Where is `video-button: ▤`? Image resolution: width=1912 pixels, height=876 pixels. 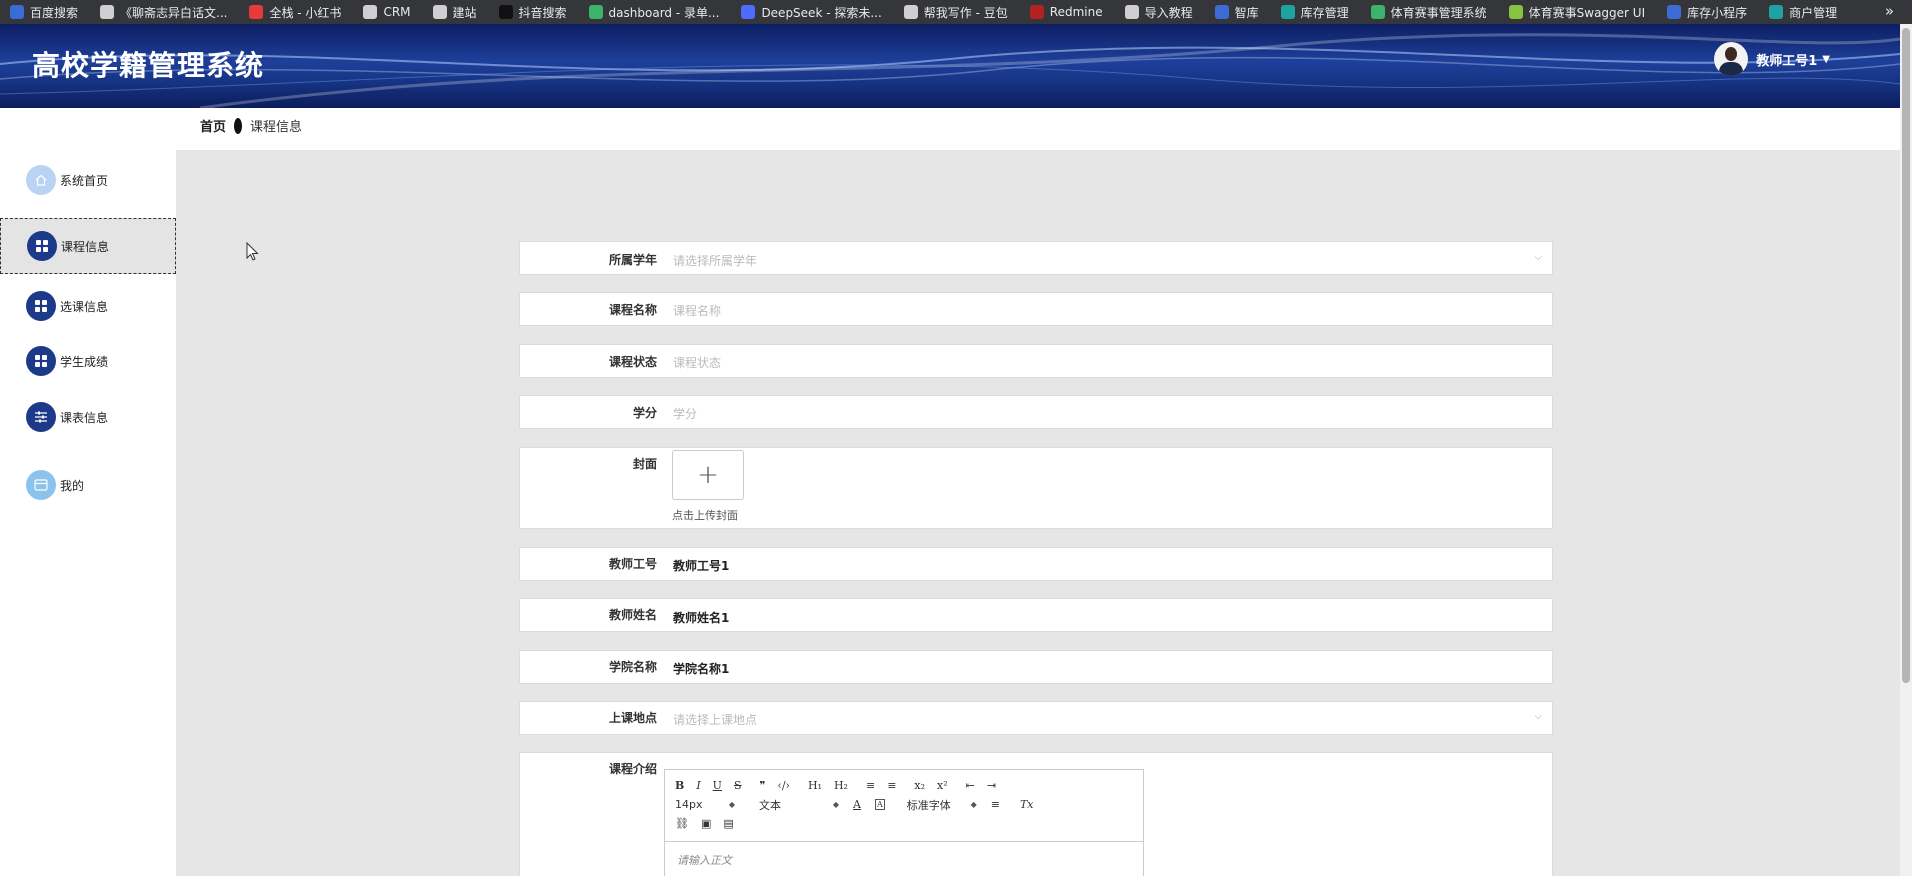
video-button: ▤ is located at coordinates (728, 823).